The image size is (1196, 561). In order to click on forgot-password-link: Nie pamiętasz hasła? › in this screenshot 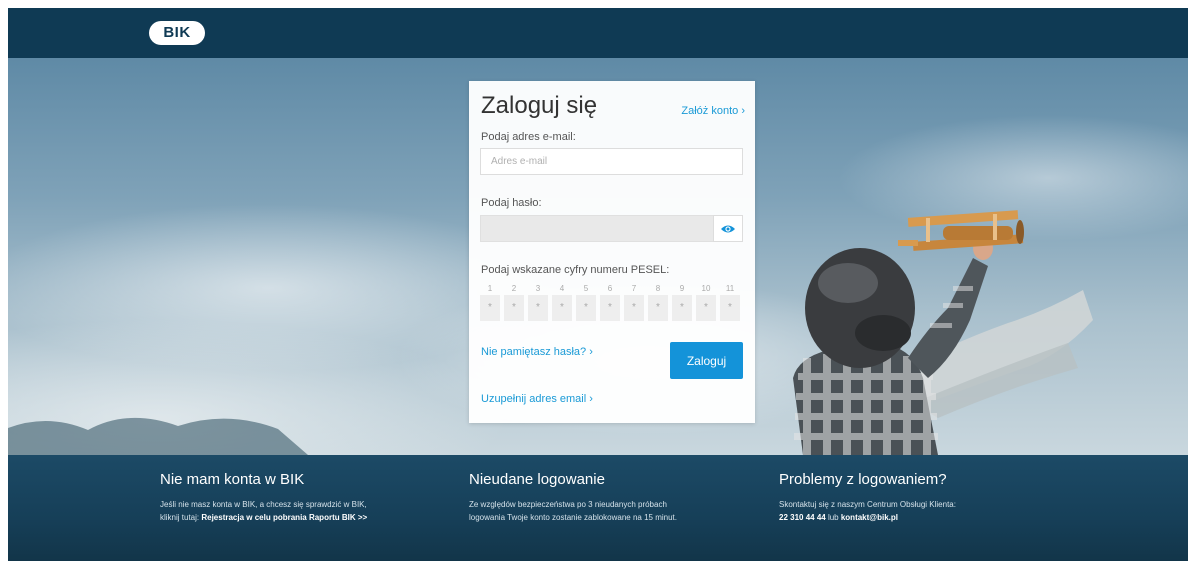, I will do `click(537, 352)`.